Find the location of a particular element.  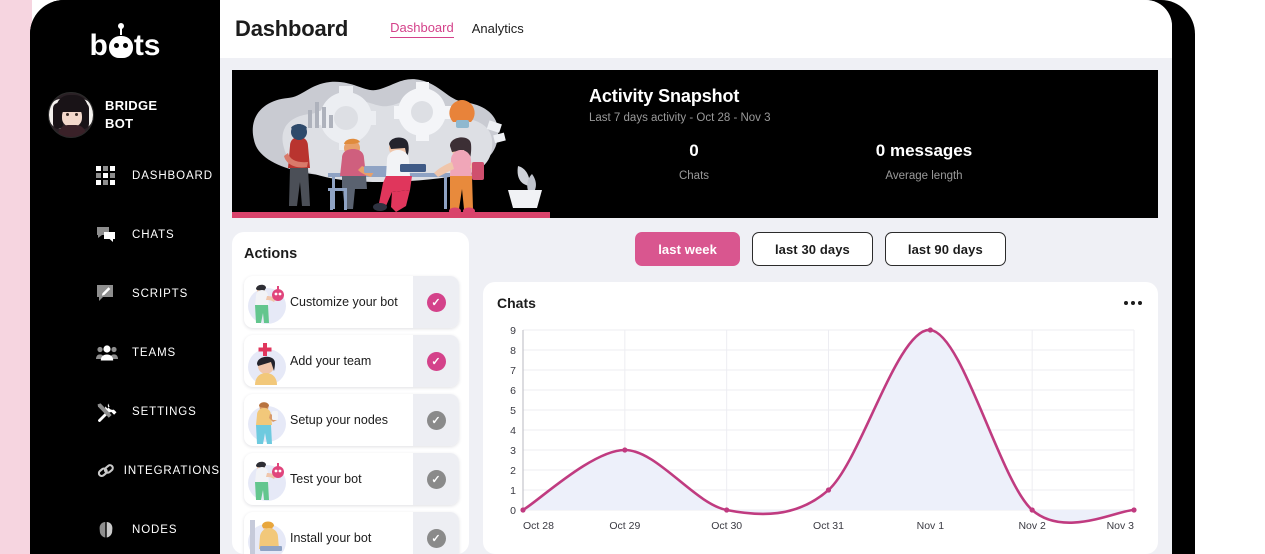

range-button-last-90-days: last 90 days is located at coordinates (945, 249).